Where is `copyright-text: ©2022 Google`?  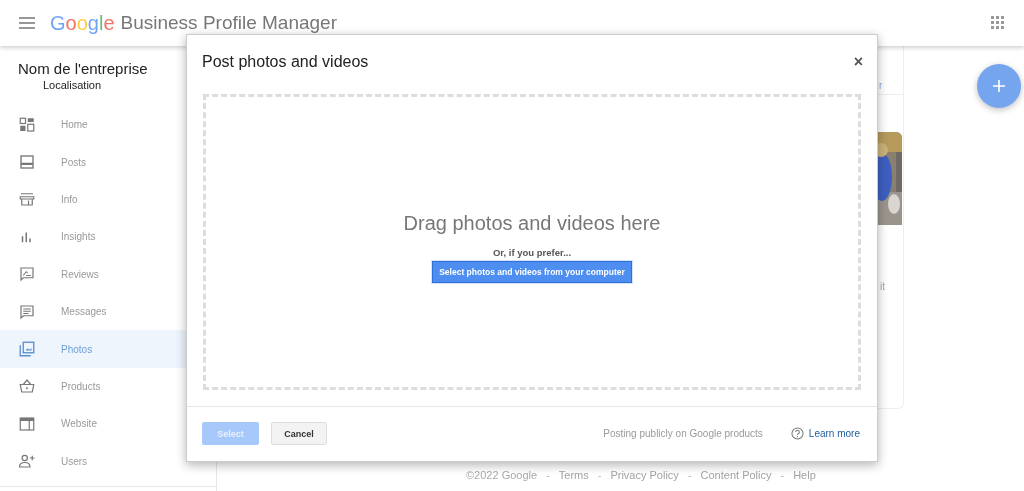 copyright-text: ©2022 Google is located at coordinates (502, 475).